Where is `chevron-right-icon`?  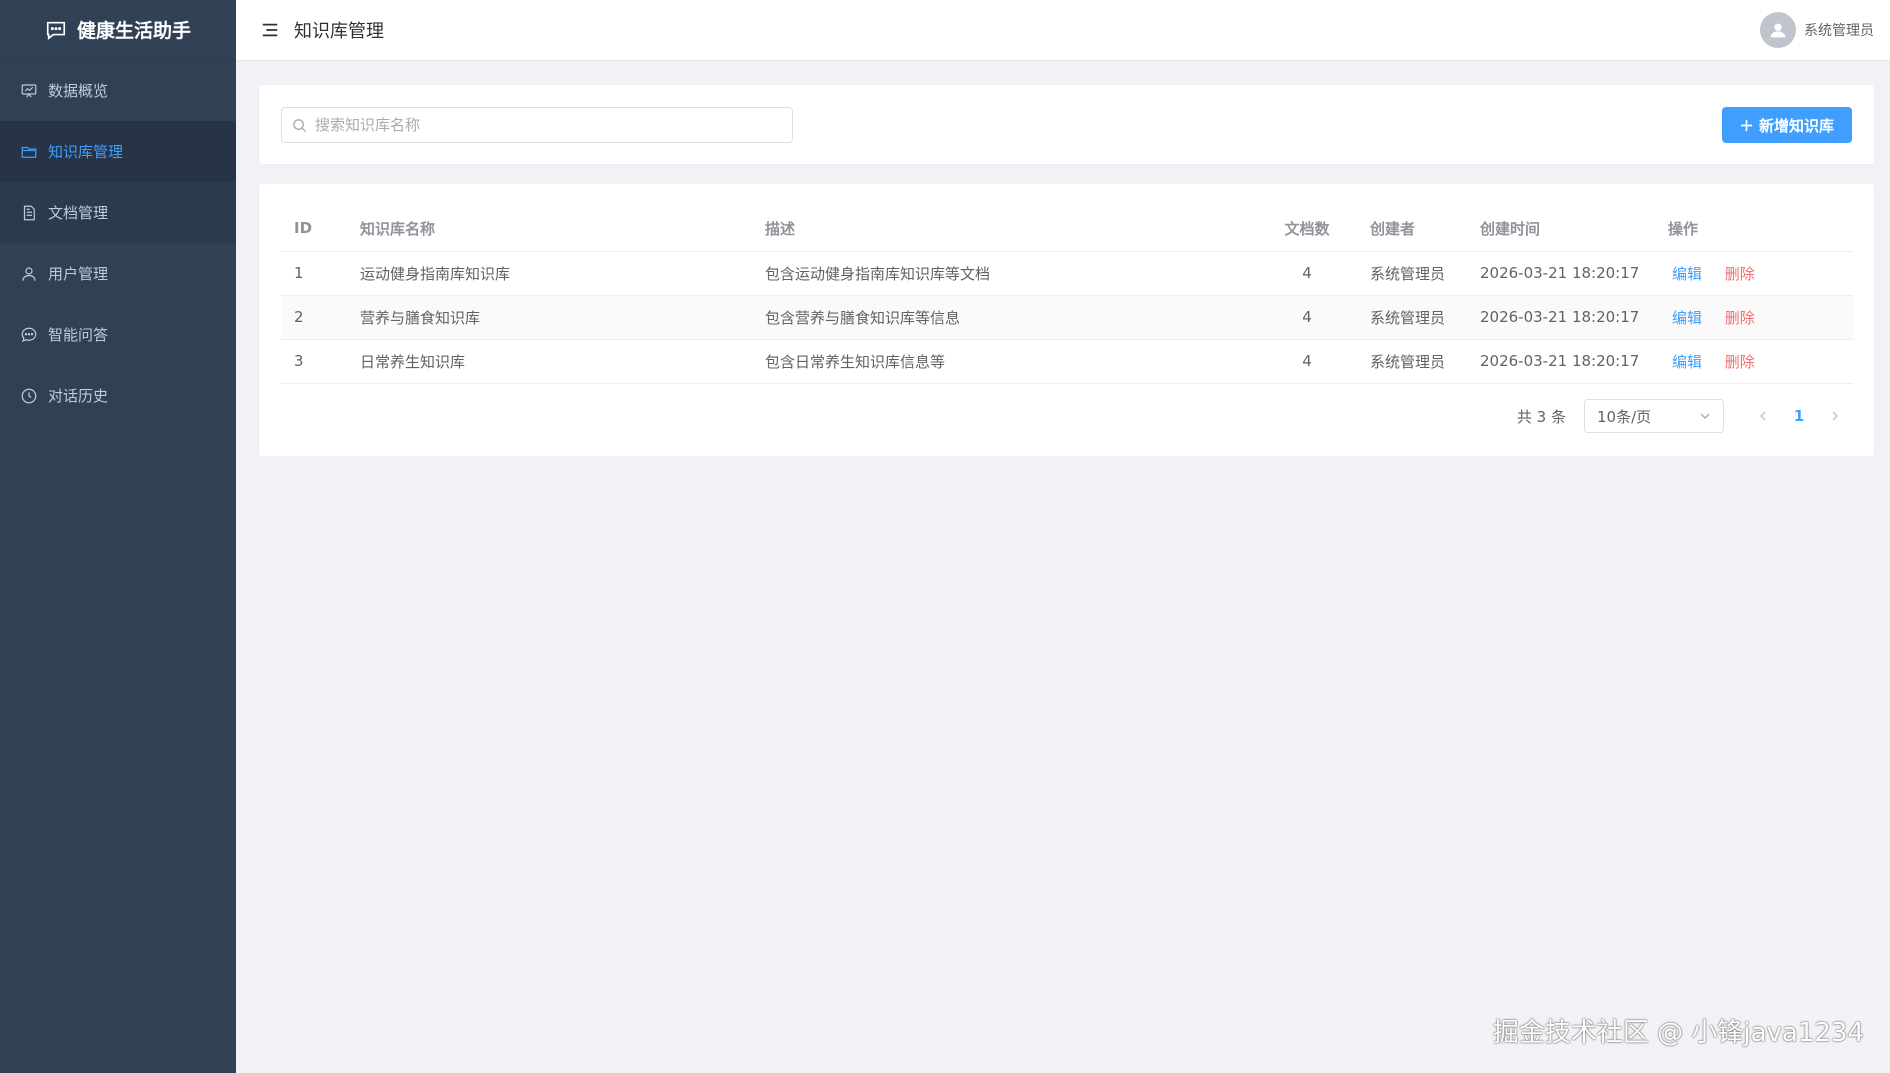 chevron-right-icon is located at coordinates (1835, 416).